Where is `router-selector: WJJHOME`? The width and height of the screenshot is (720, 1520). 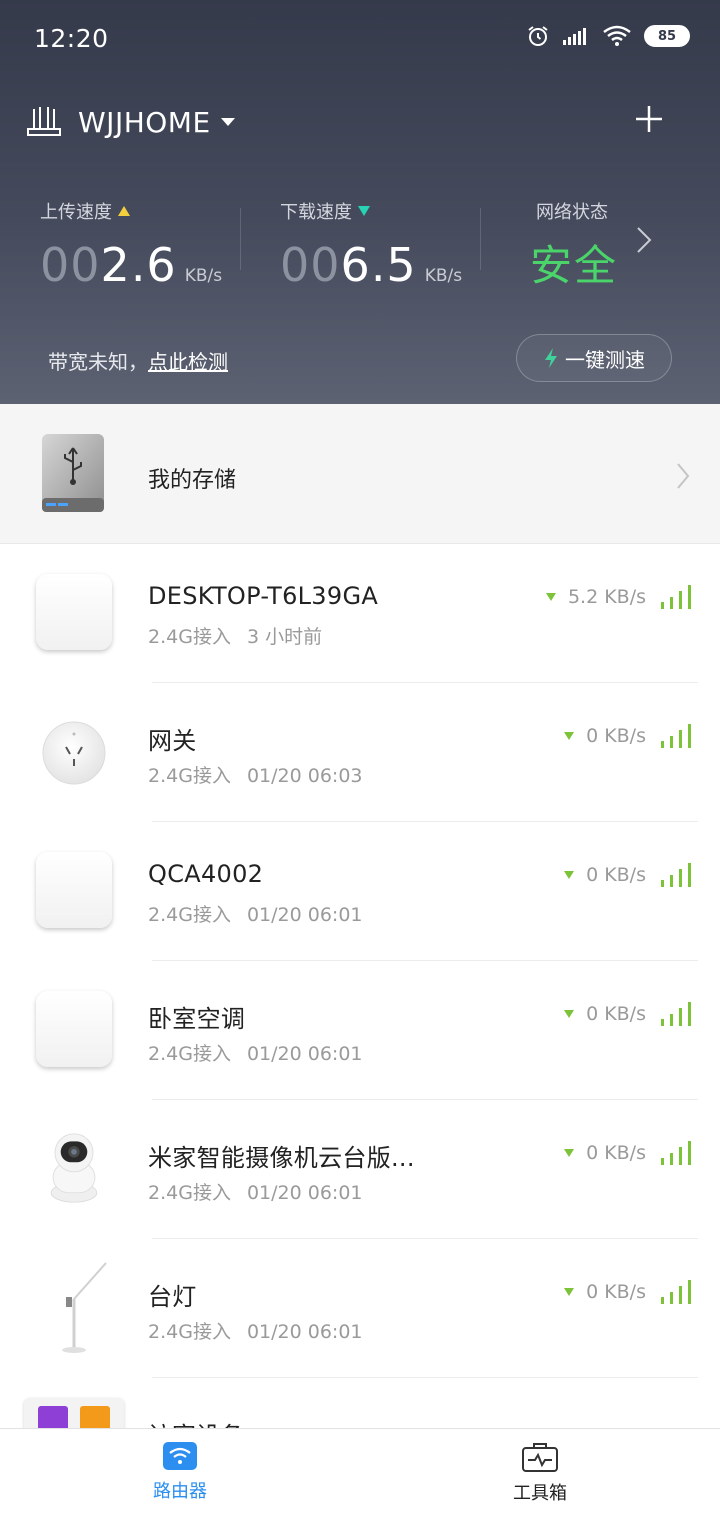
router-selector: WJJHOME is located at coordinates (130, 122).